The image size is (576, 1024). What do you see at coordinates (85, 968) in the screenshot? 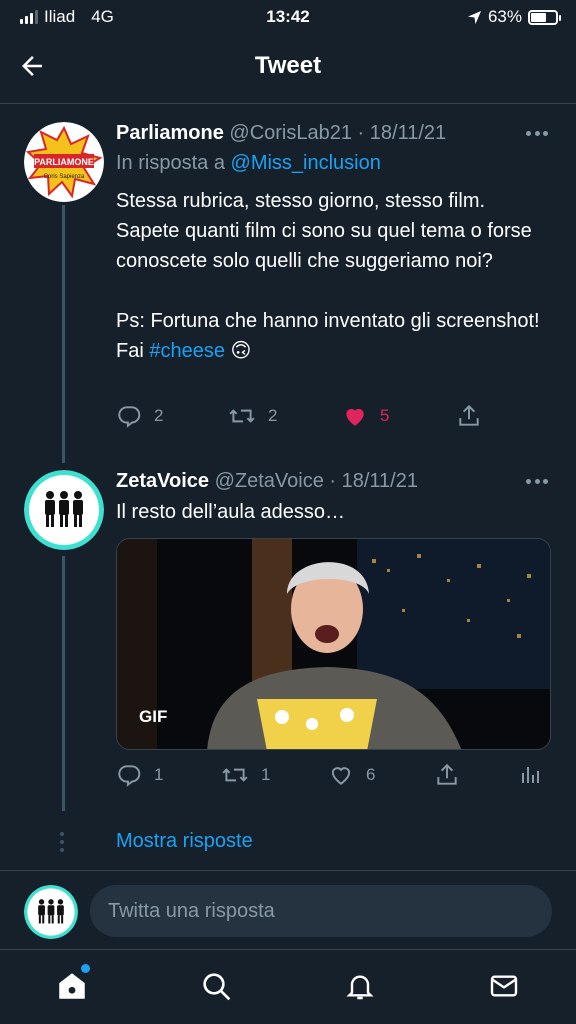
I see `home-notification-dot` at bounding box center [85, 968].